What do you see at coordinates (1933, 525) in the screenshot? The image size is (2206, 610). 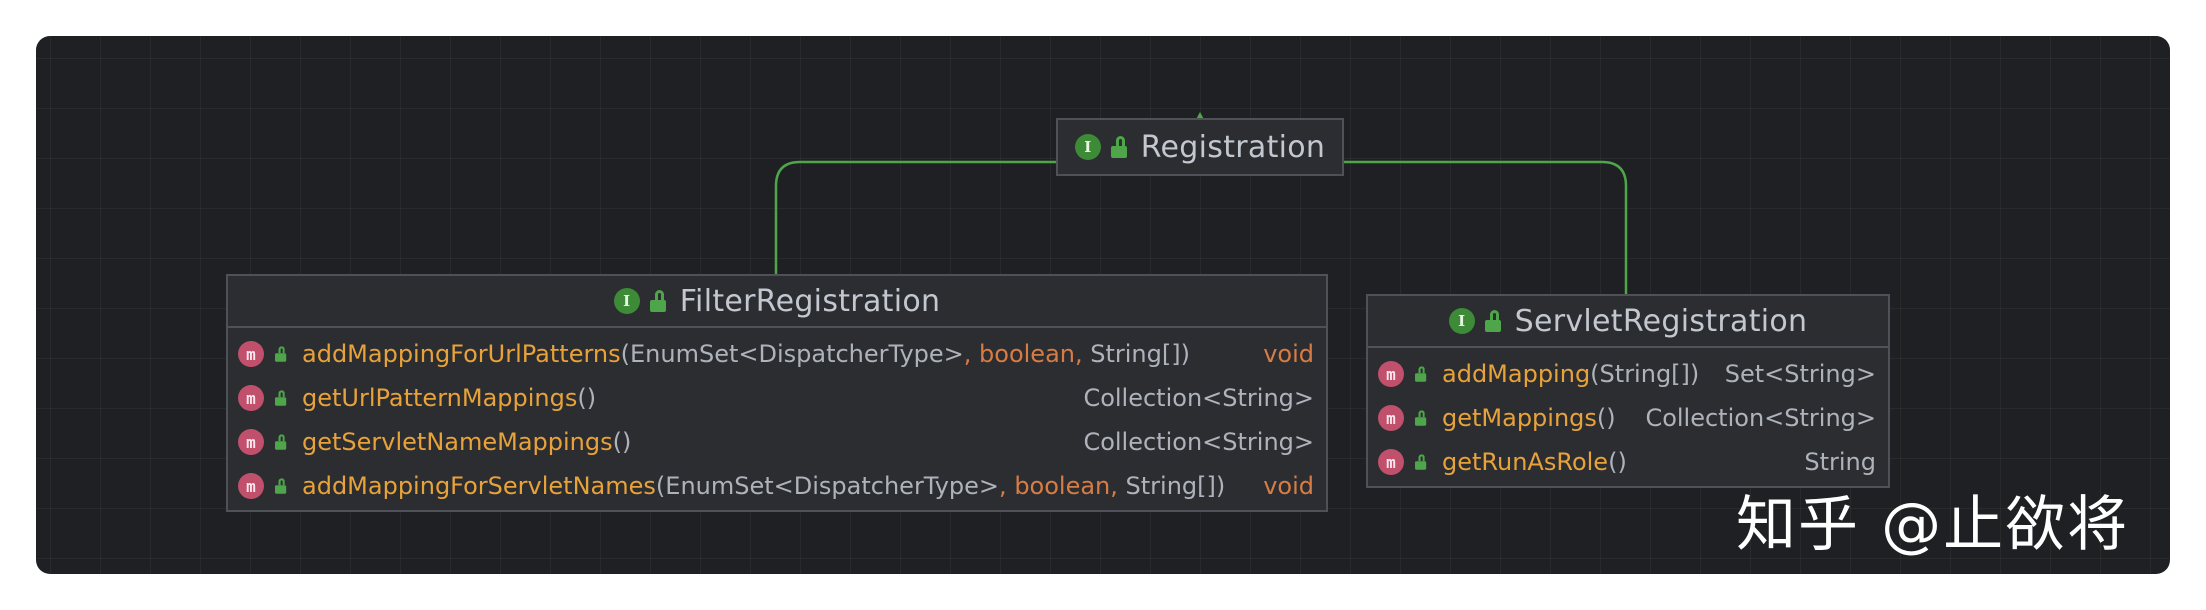 I see `watermark: 知乎 @止欲将` at bounding box center [1933, 525].